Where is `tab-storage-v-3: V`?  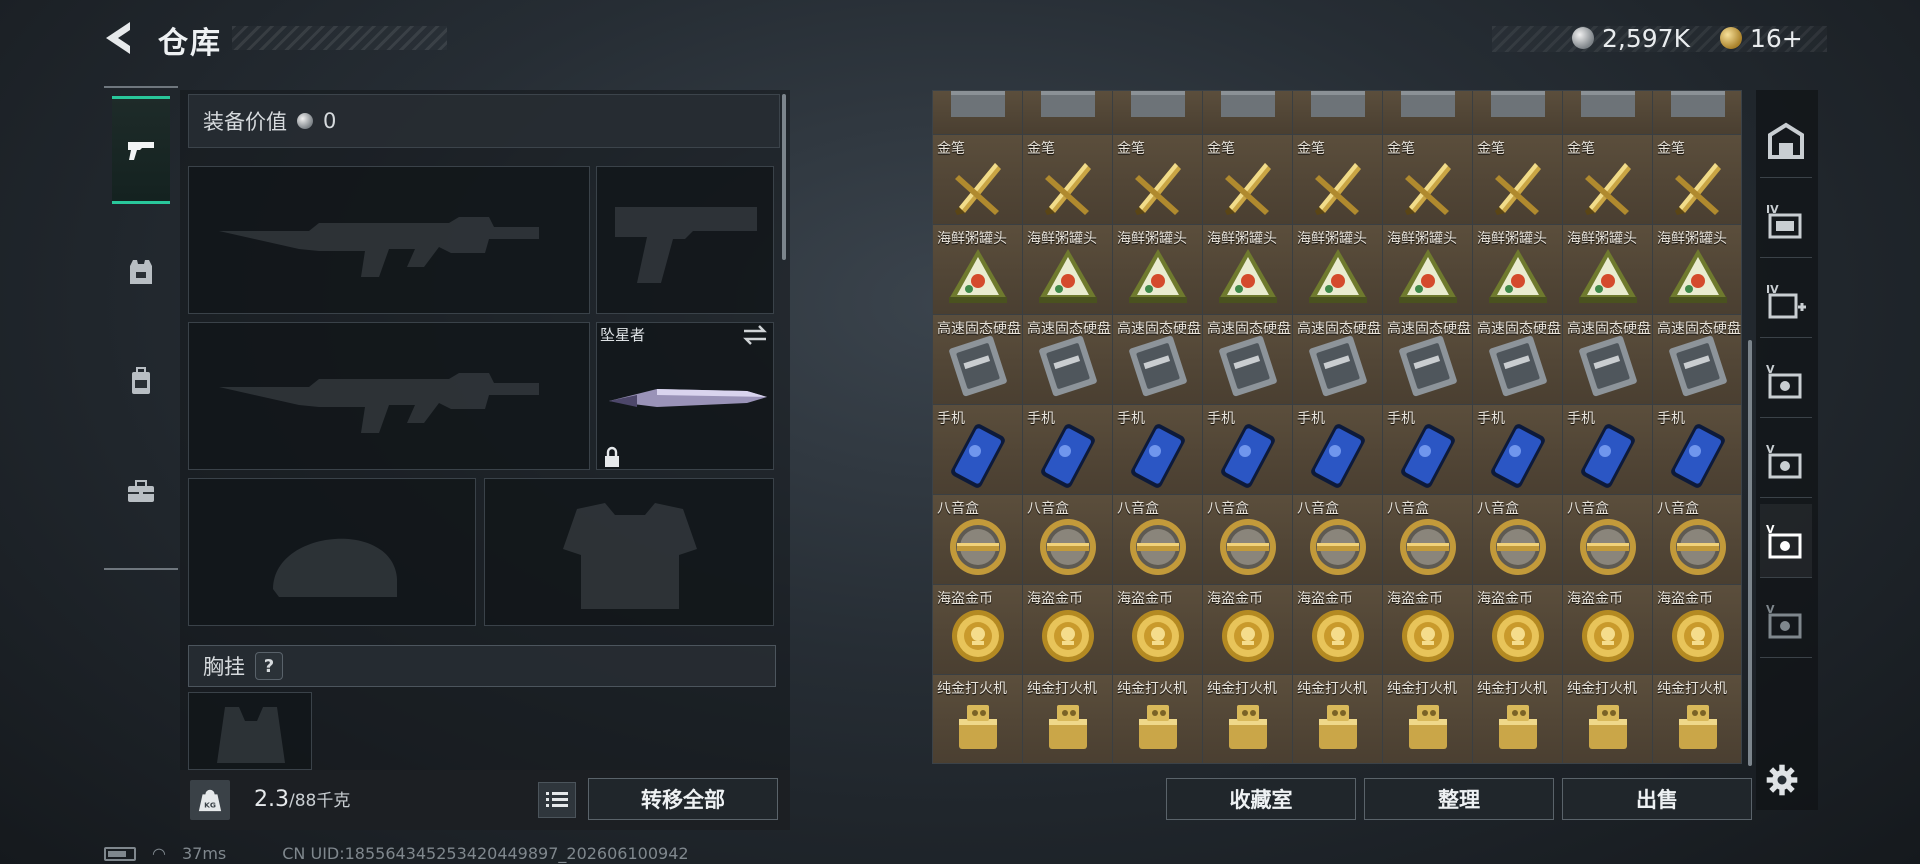
tab-storage-v-3: V is located at coordinates (1786, 541).